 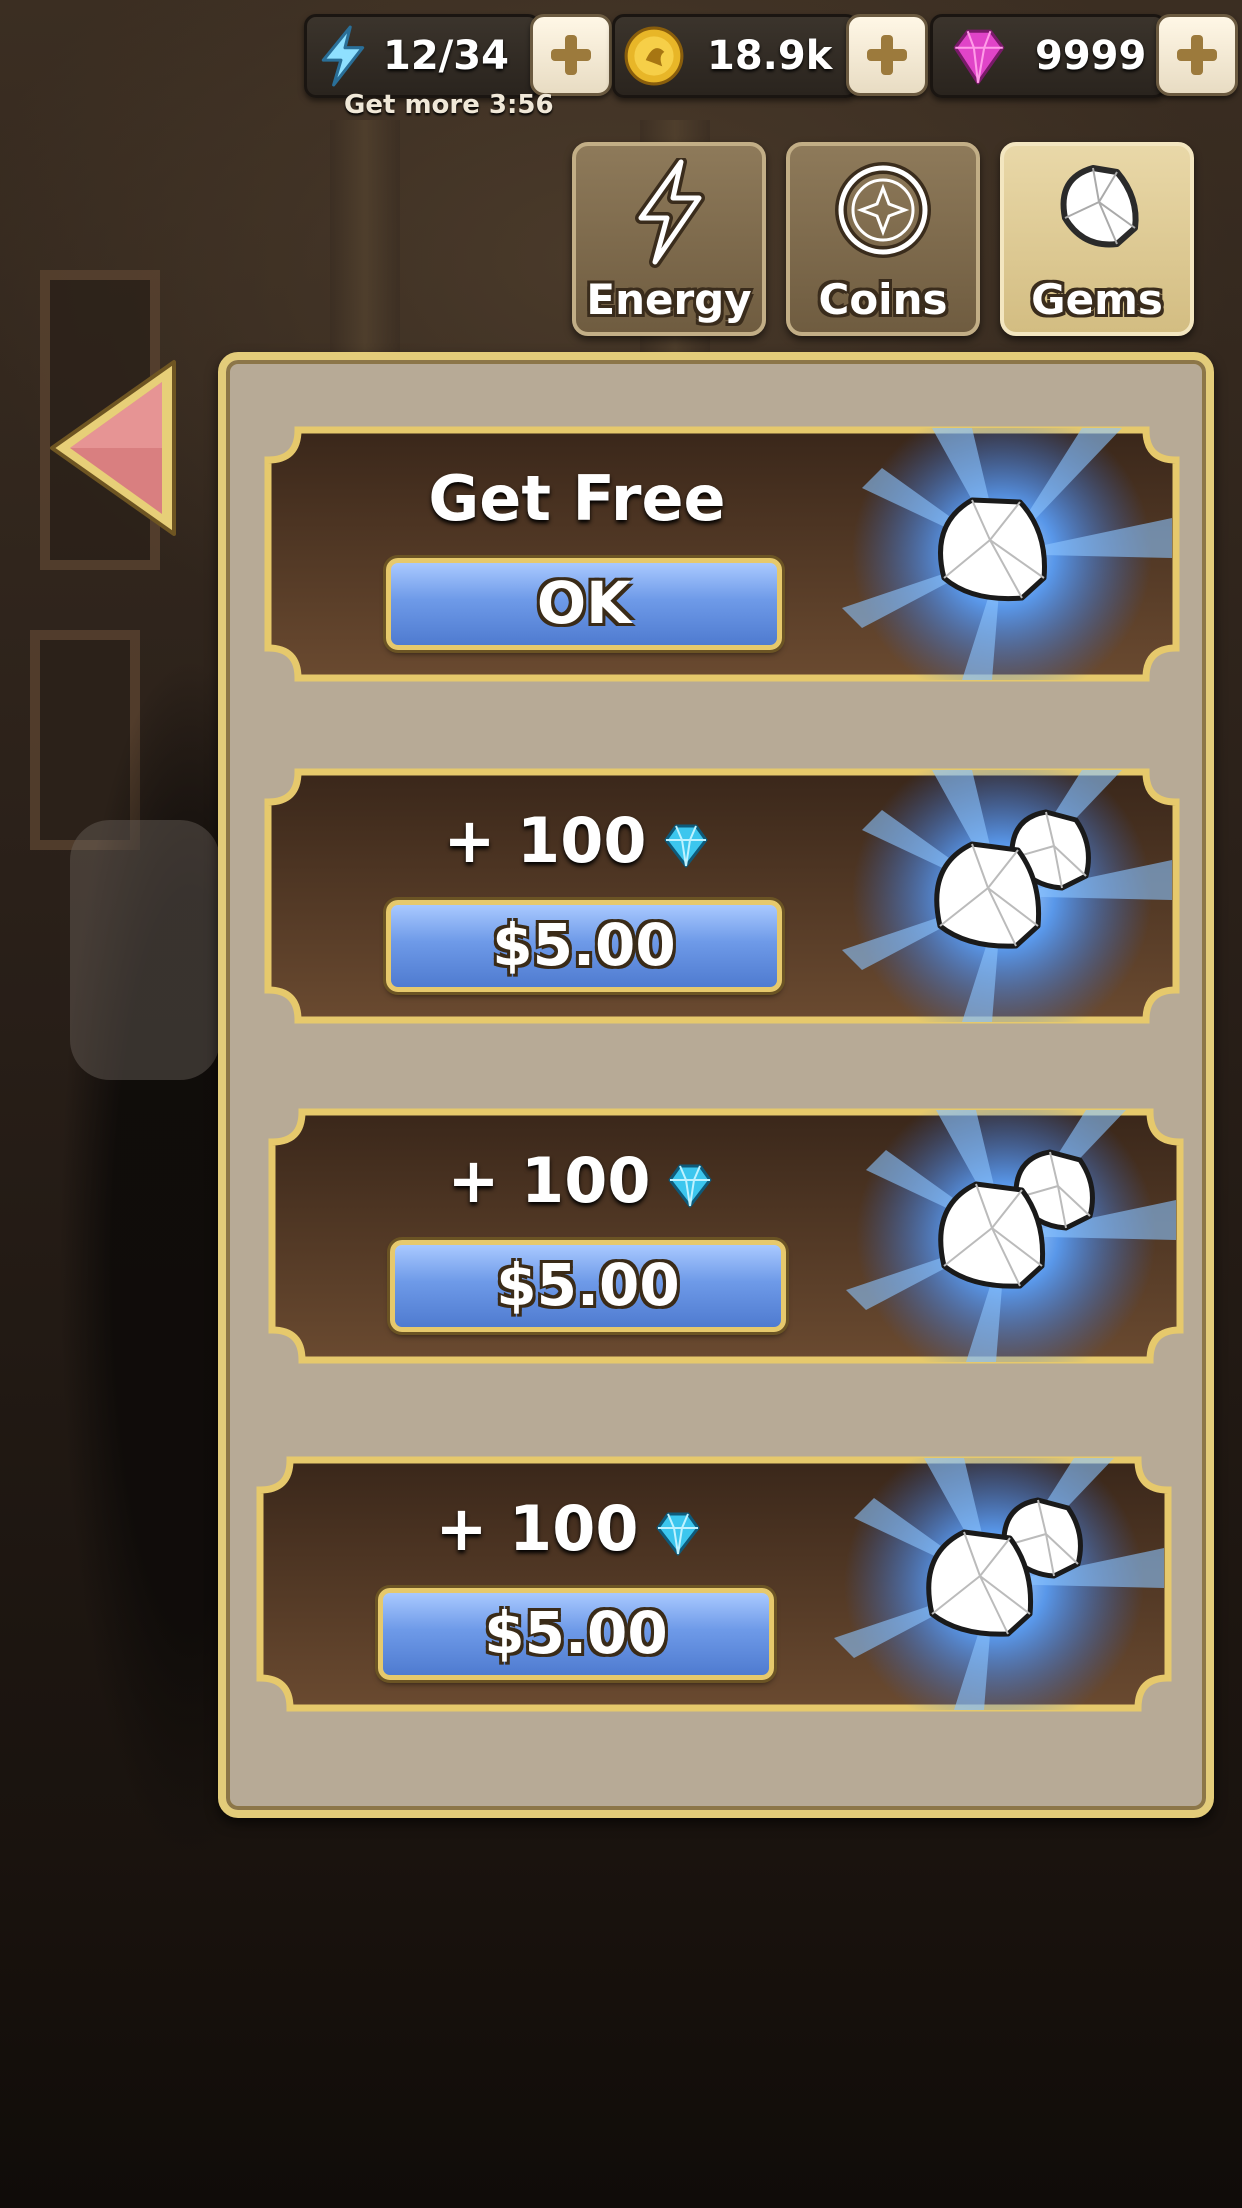 I want to click on character-shirt, so click(x=145, y=950).